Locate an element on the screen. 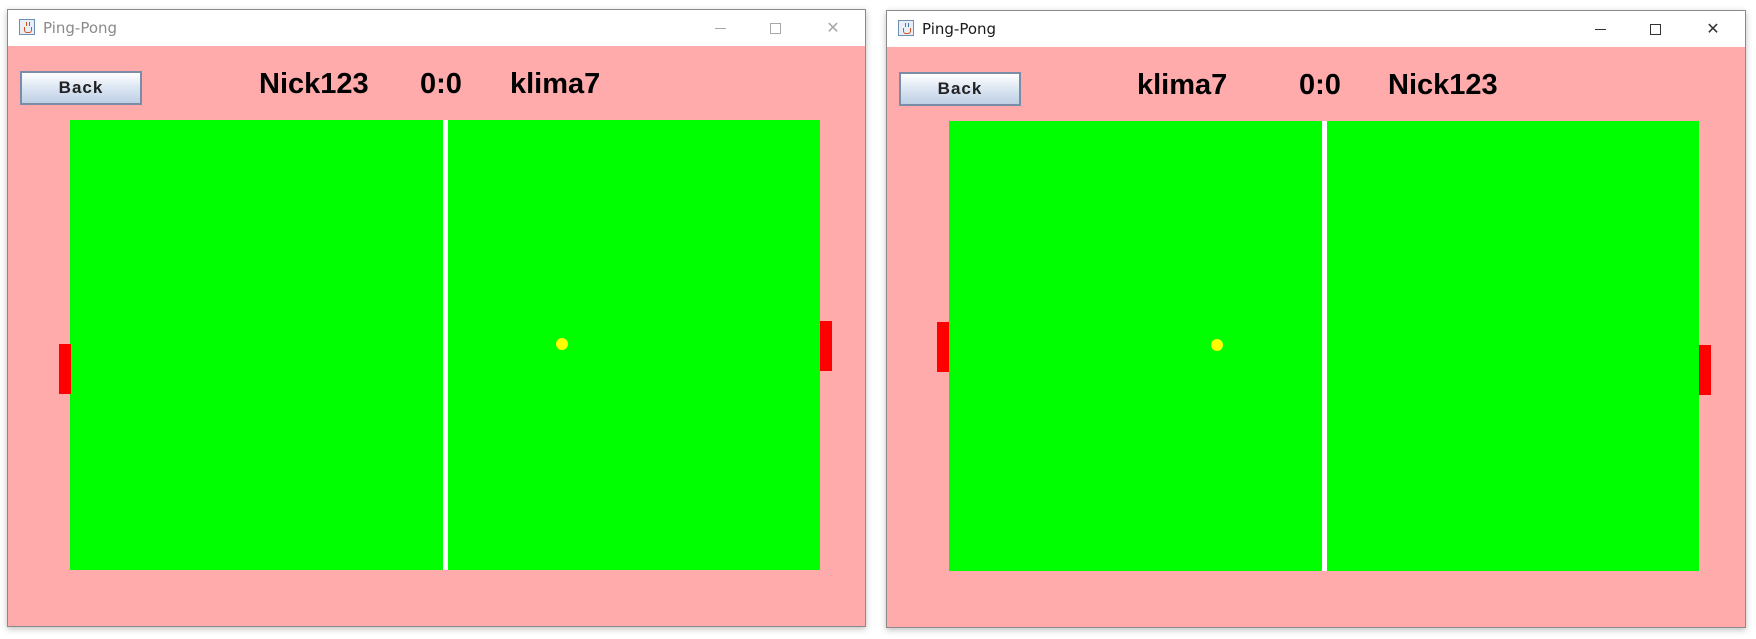  left-player-name: Nick123 is located at coordinates (314, 84).